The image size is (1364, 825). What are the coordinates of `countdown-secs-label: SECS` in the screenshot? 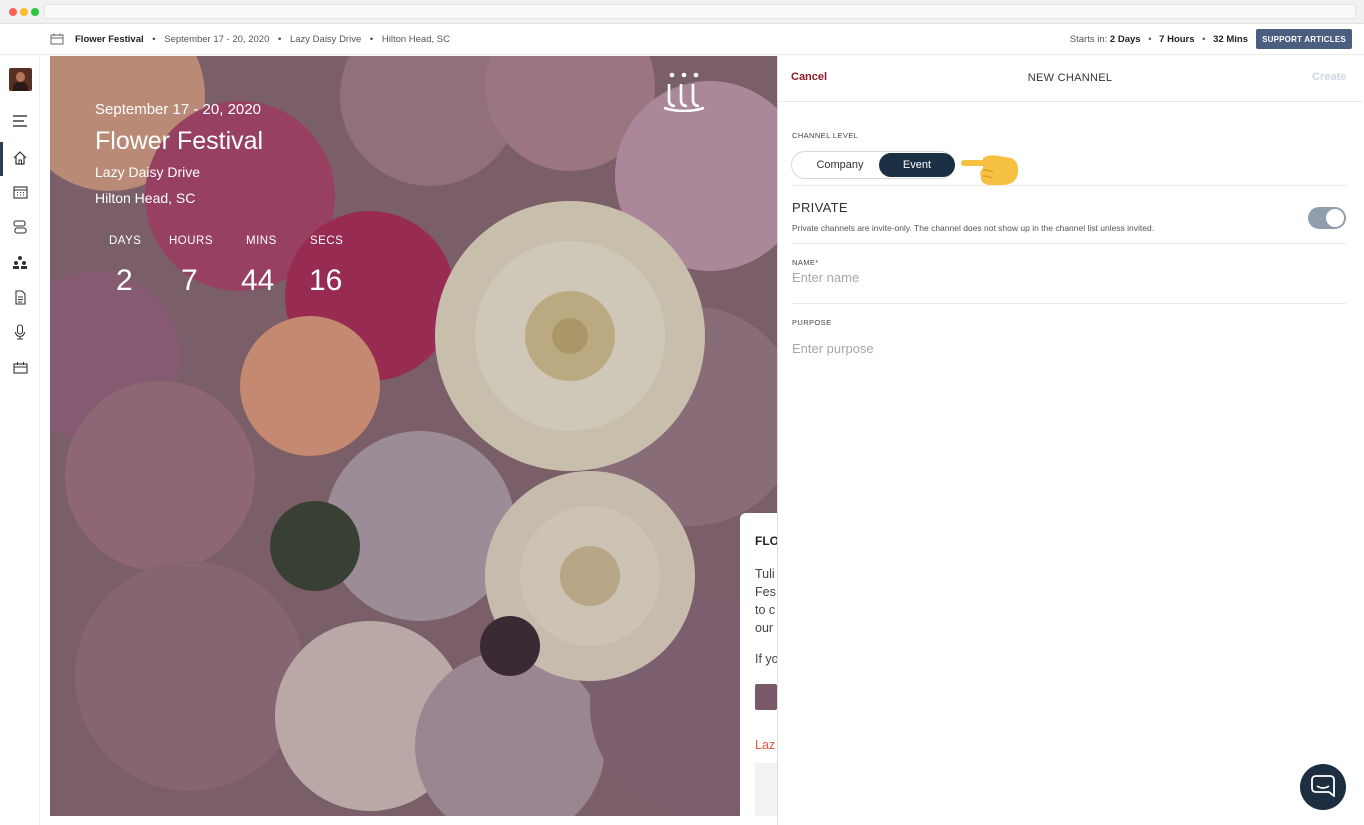 It's located at (327, 241).